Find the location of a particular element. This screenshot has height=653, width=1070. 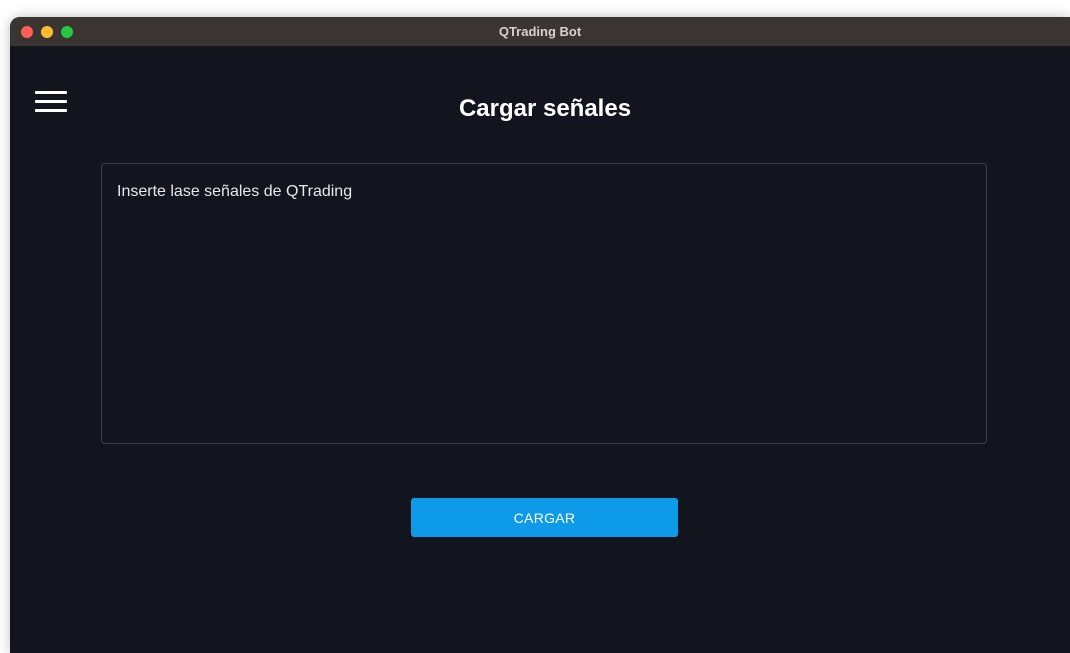

page-title: Cargar señales is located at coordinates (545, 108).